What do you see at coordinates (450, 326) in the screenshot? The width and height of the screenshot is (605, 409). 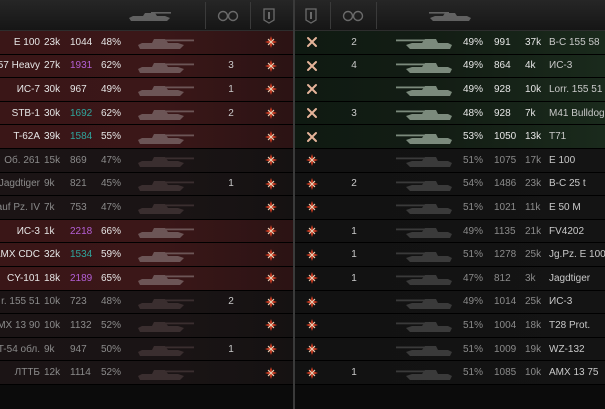 I see `ally-player-row: 51% 1004 18k T28 Prot.` at bounding box center [450, 326].